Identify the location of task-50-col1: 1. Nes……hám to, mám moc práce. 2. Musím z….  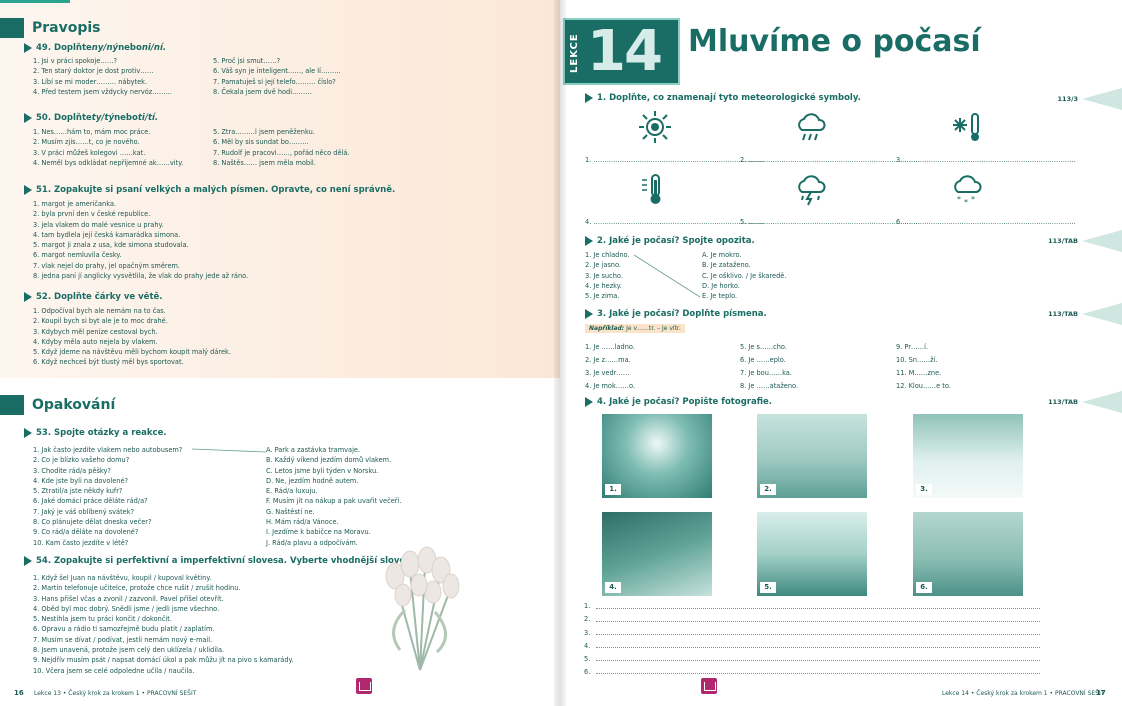
(108, 147).